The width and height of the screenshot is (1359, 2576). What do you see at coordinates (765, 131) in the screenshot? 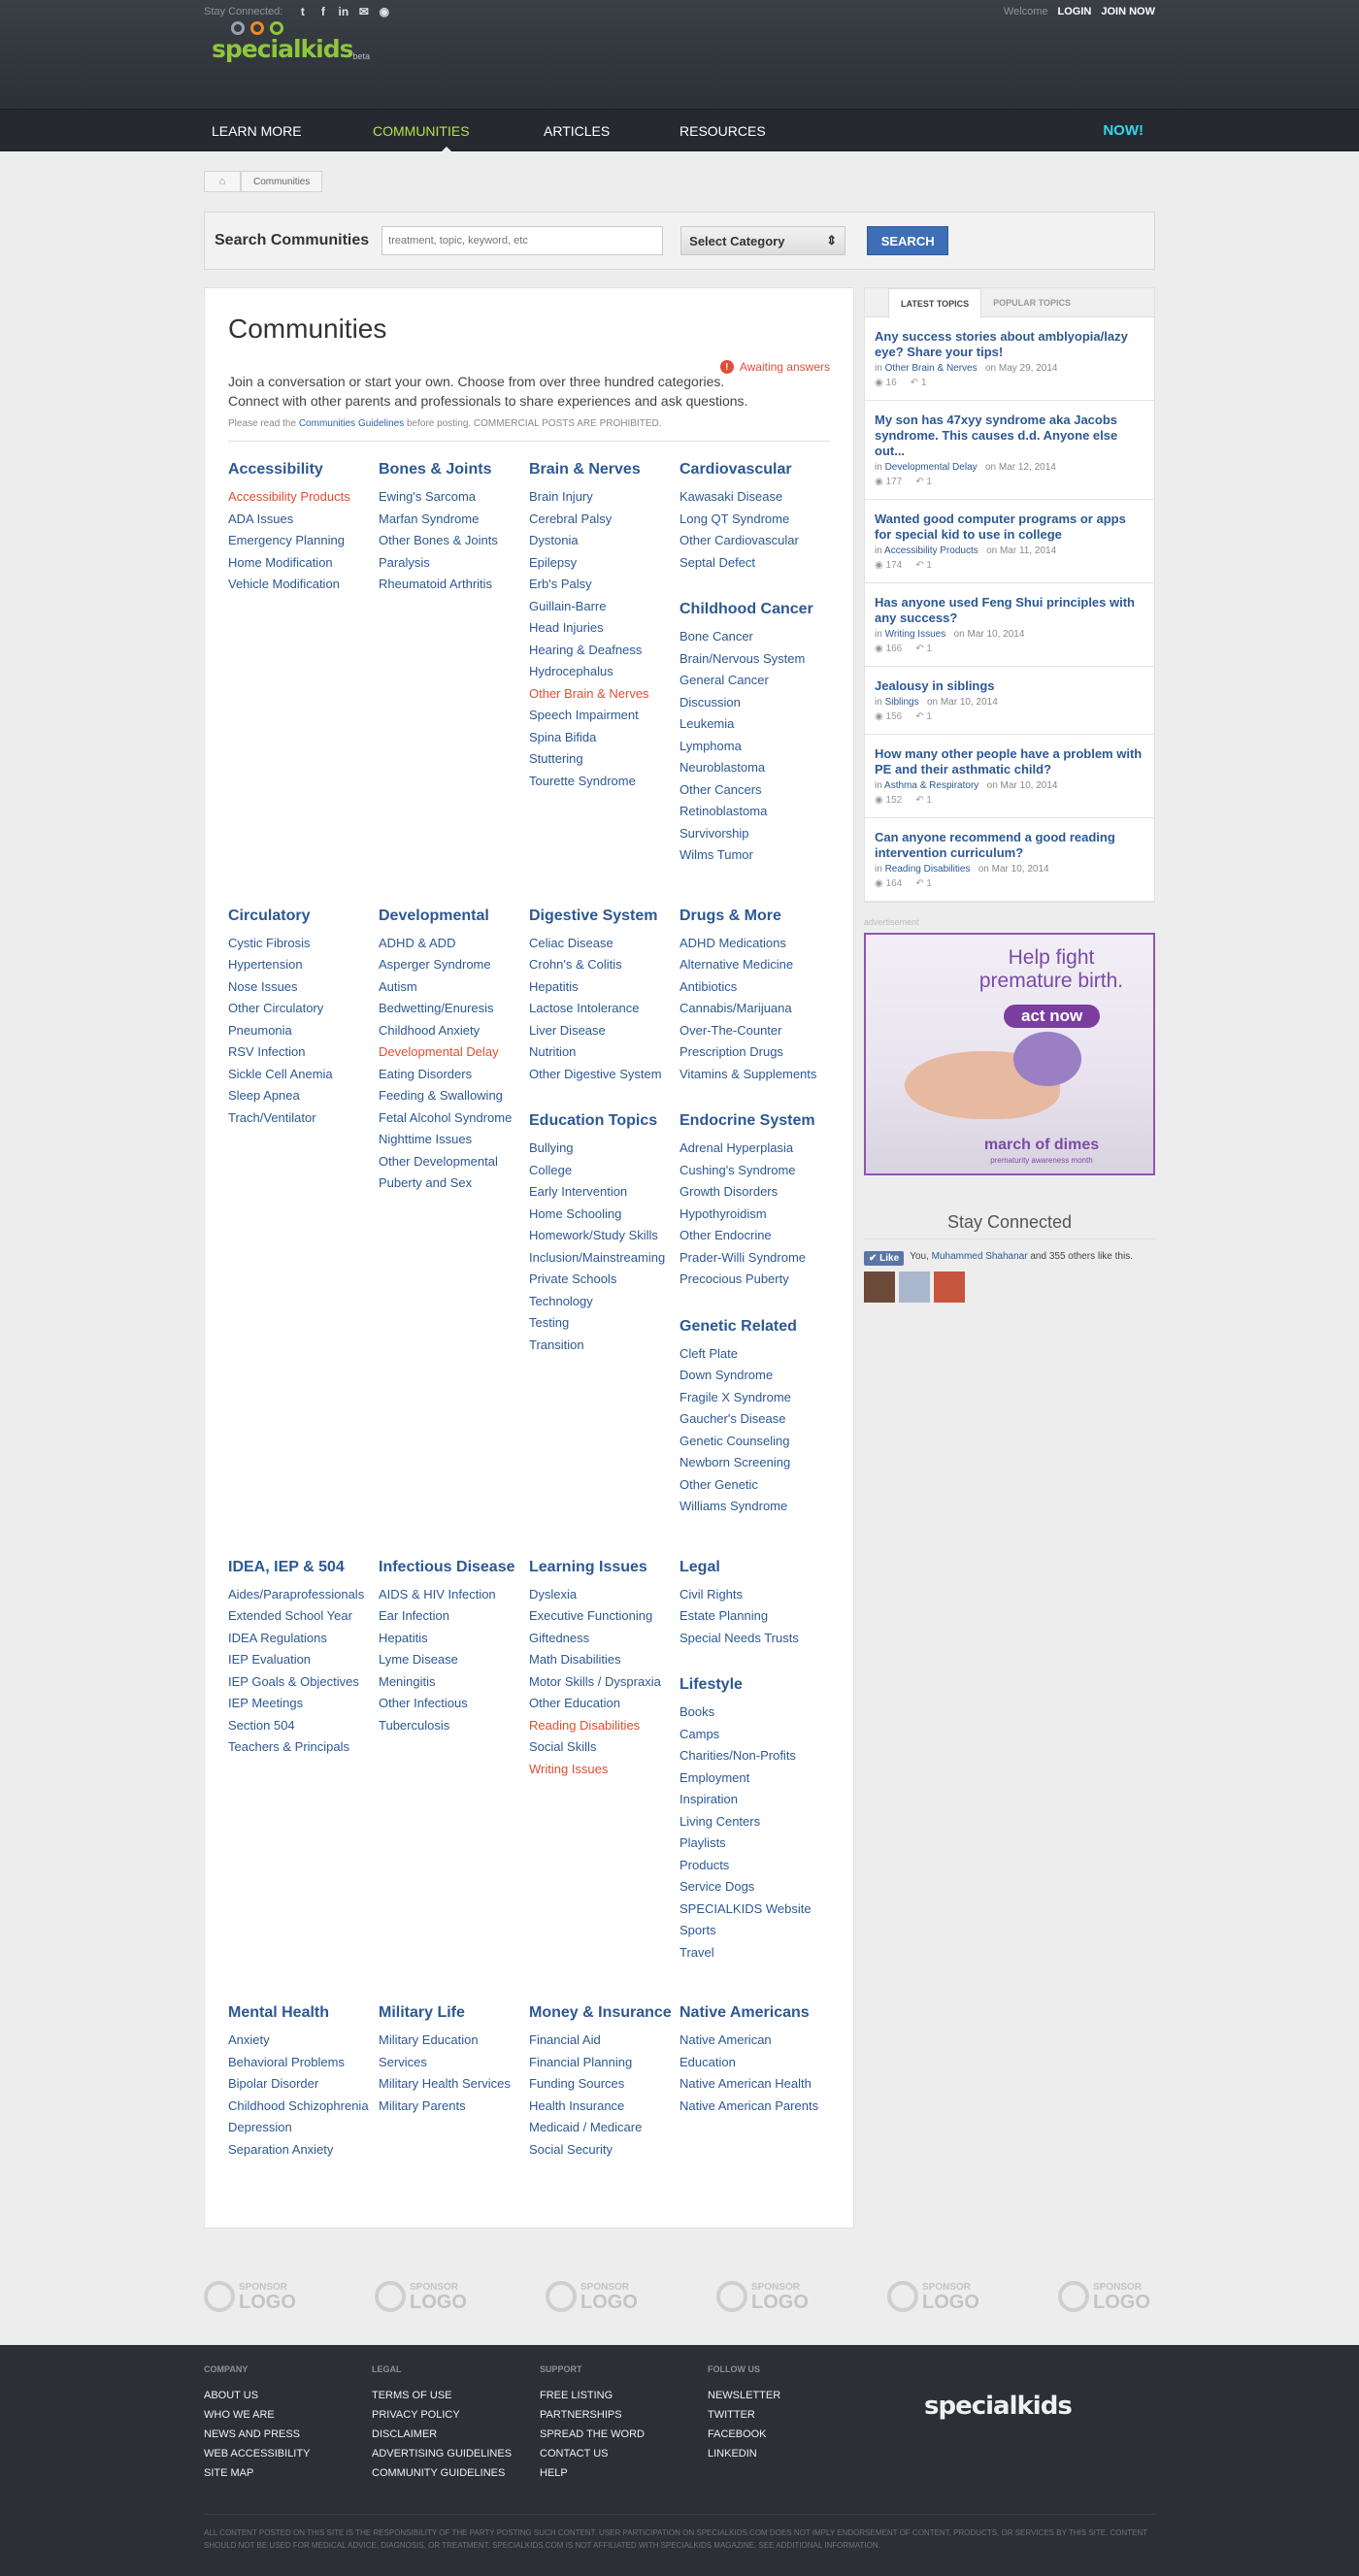
I see `nav-resources: RESOURCES` at bounding box center [765, 131].